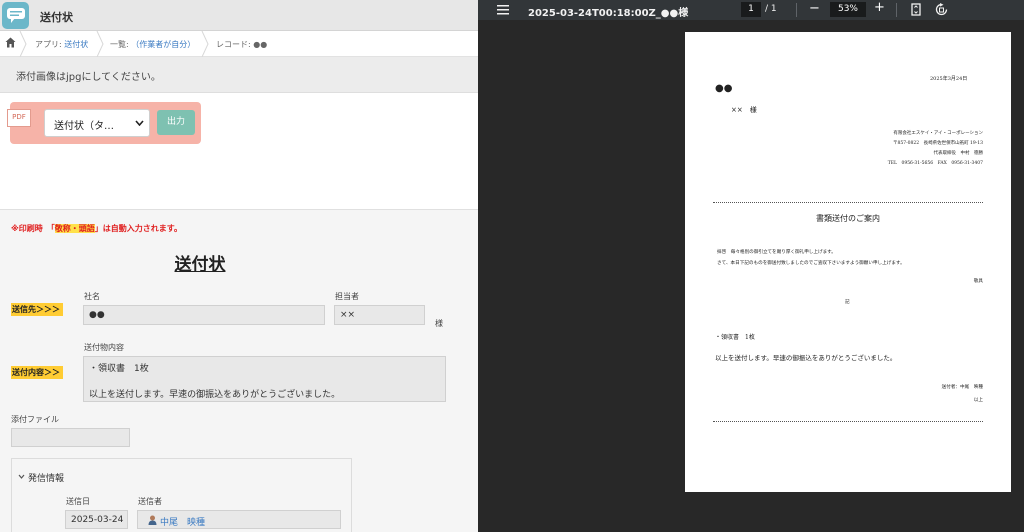  What do you see at coordinates (15, 15) in the screenshot?
I see `chat-bubble-icon` at bounding box center [15, 15].